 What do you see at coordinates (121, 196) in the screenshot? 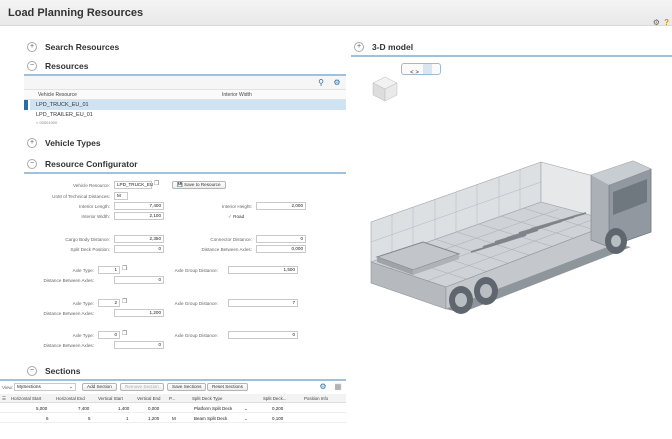
I see `uom-field: M` at bounding box center [121, 196].